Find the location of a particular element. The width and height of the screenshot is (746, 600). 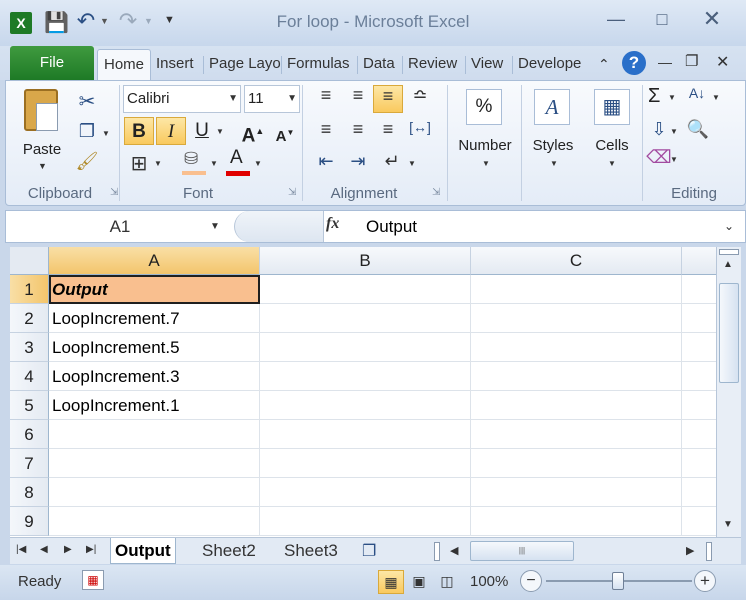

sheet-tab-sheet3: Sheet3 is located at coordinates (311, 551).